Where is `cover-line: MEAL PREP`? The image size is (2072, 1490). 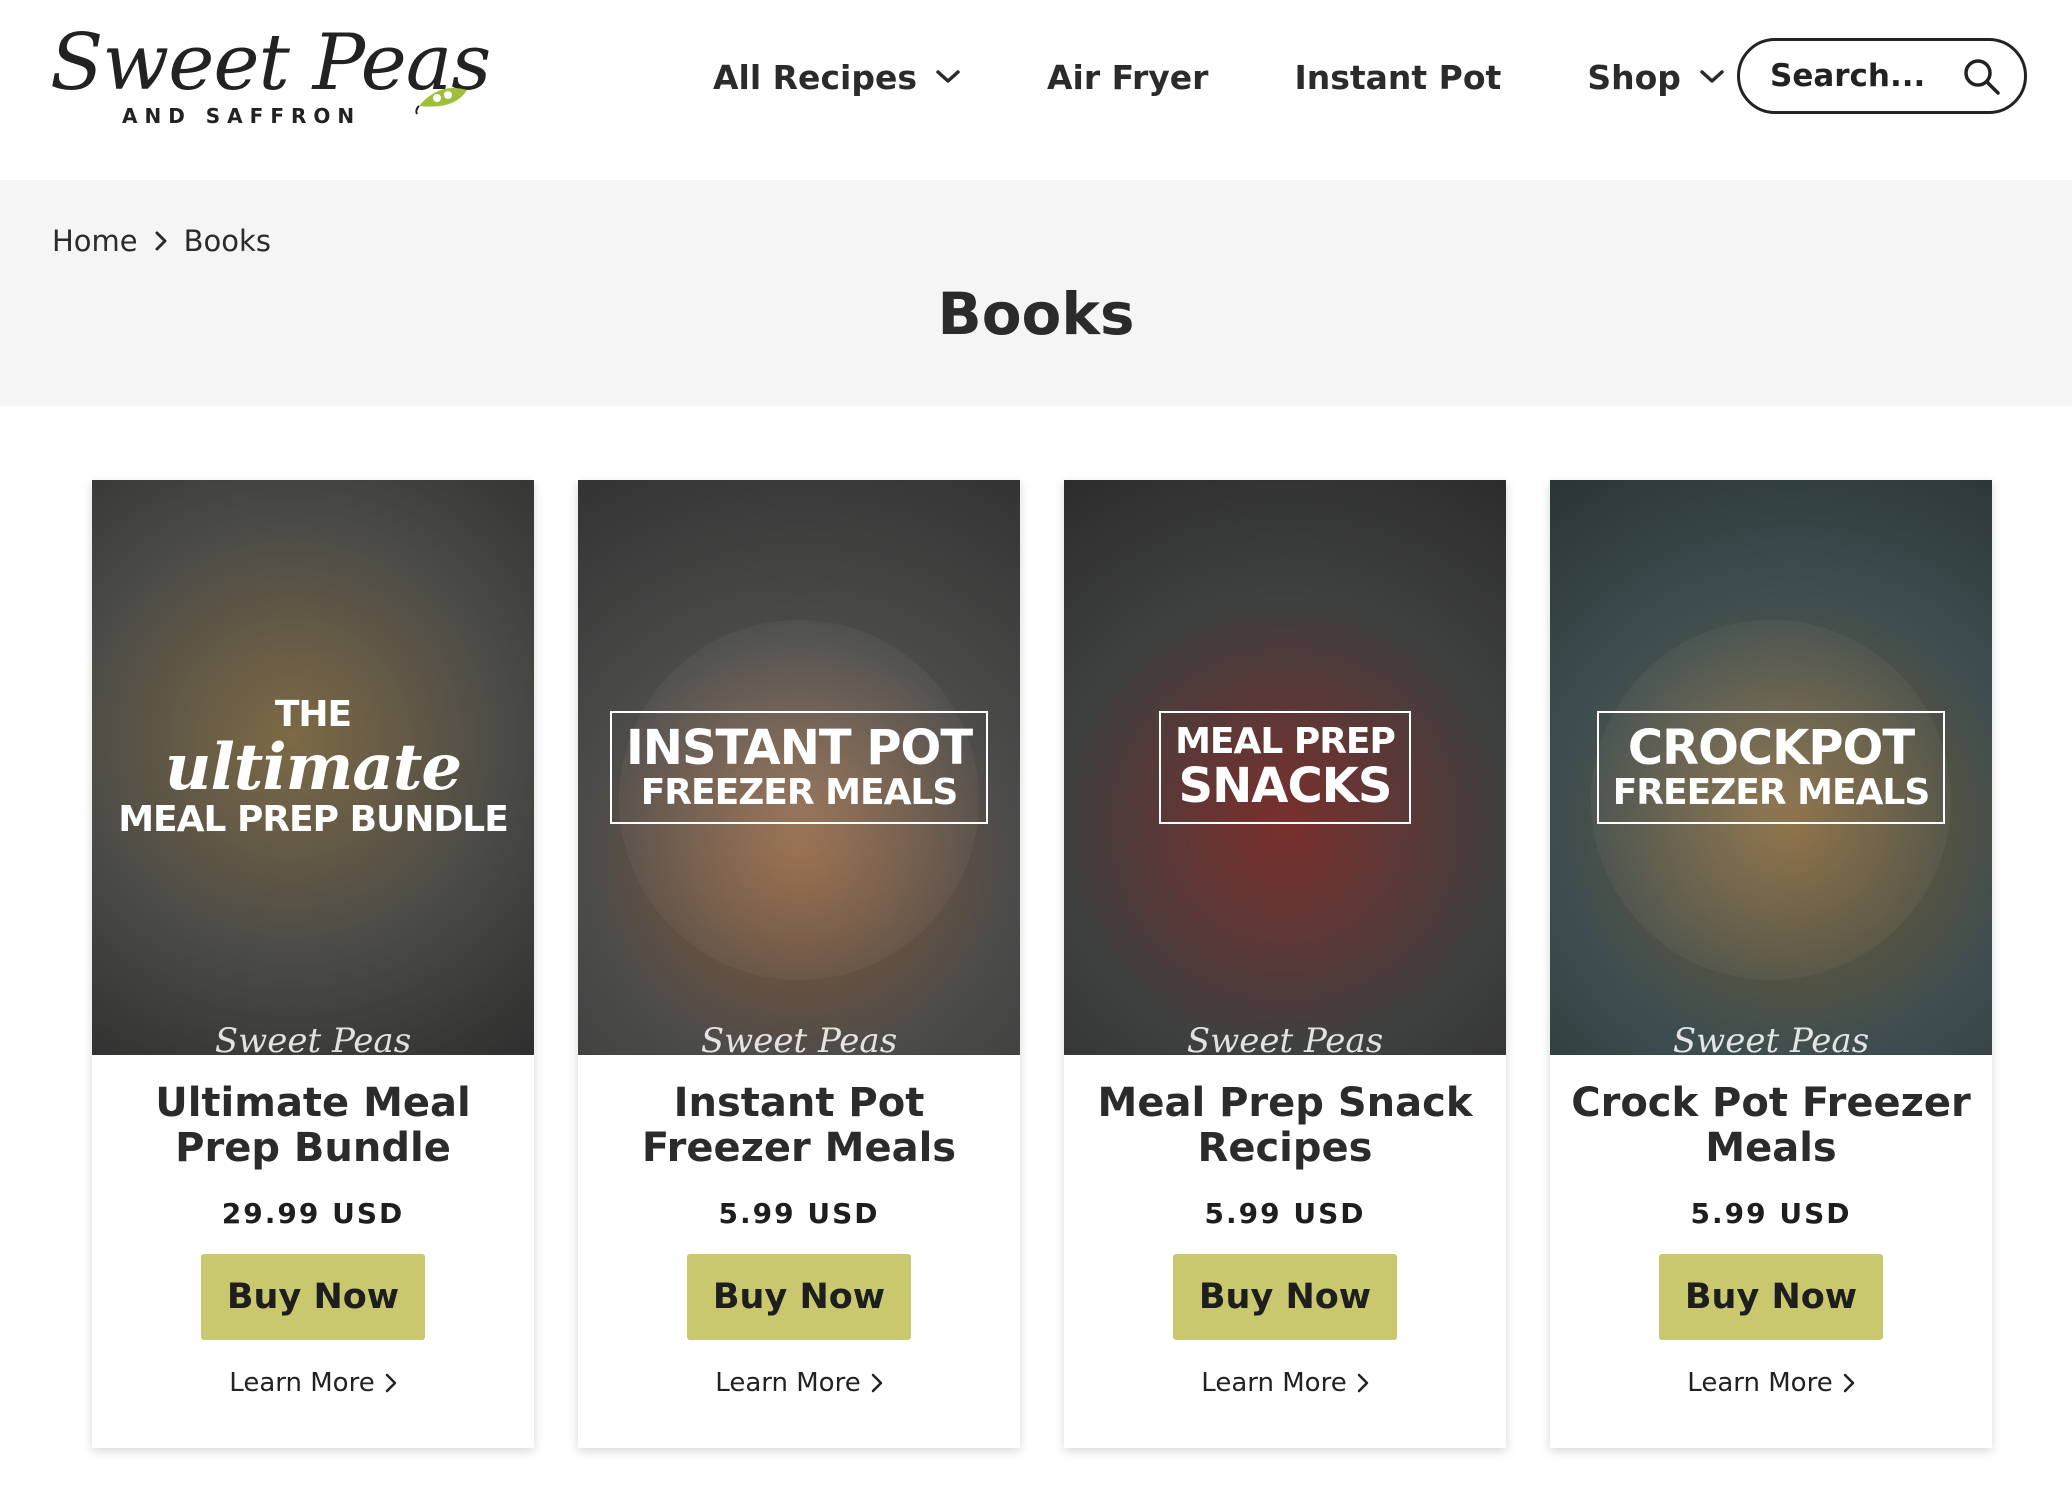 cover-line: MEAL PREP is located at coordinates (1285, 742).